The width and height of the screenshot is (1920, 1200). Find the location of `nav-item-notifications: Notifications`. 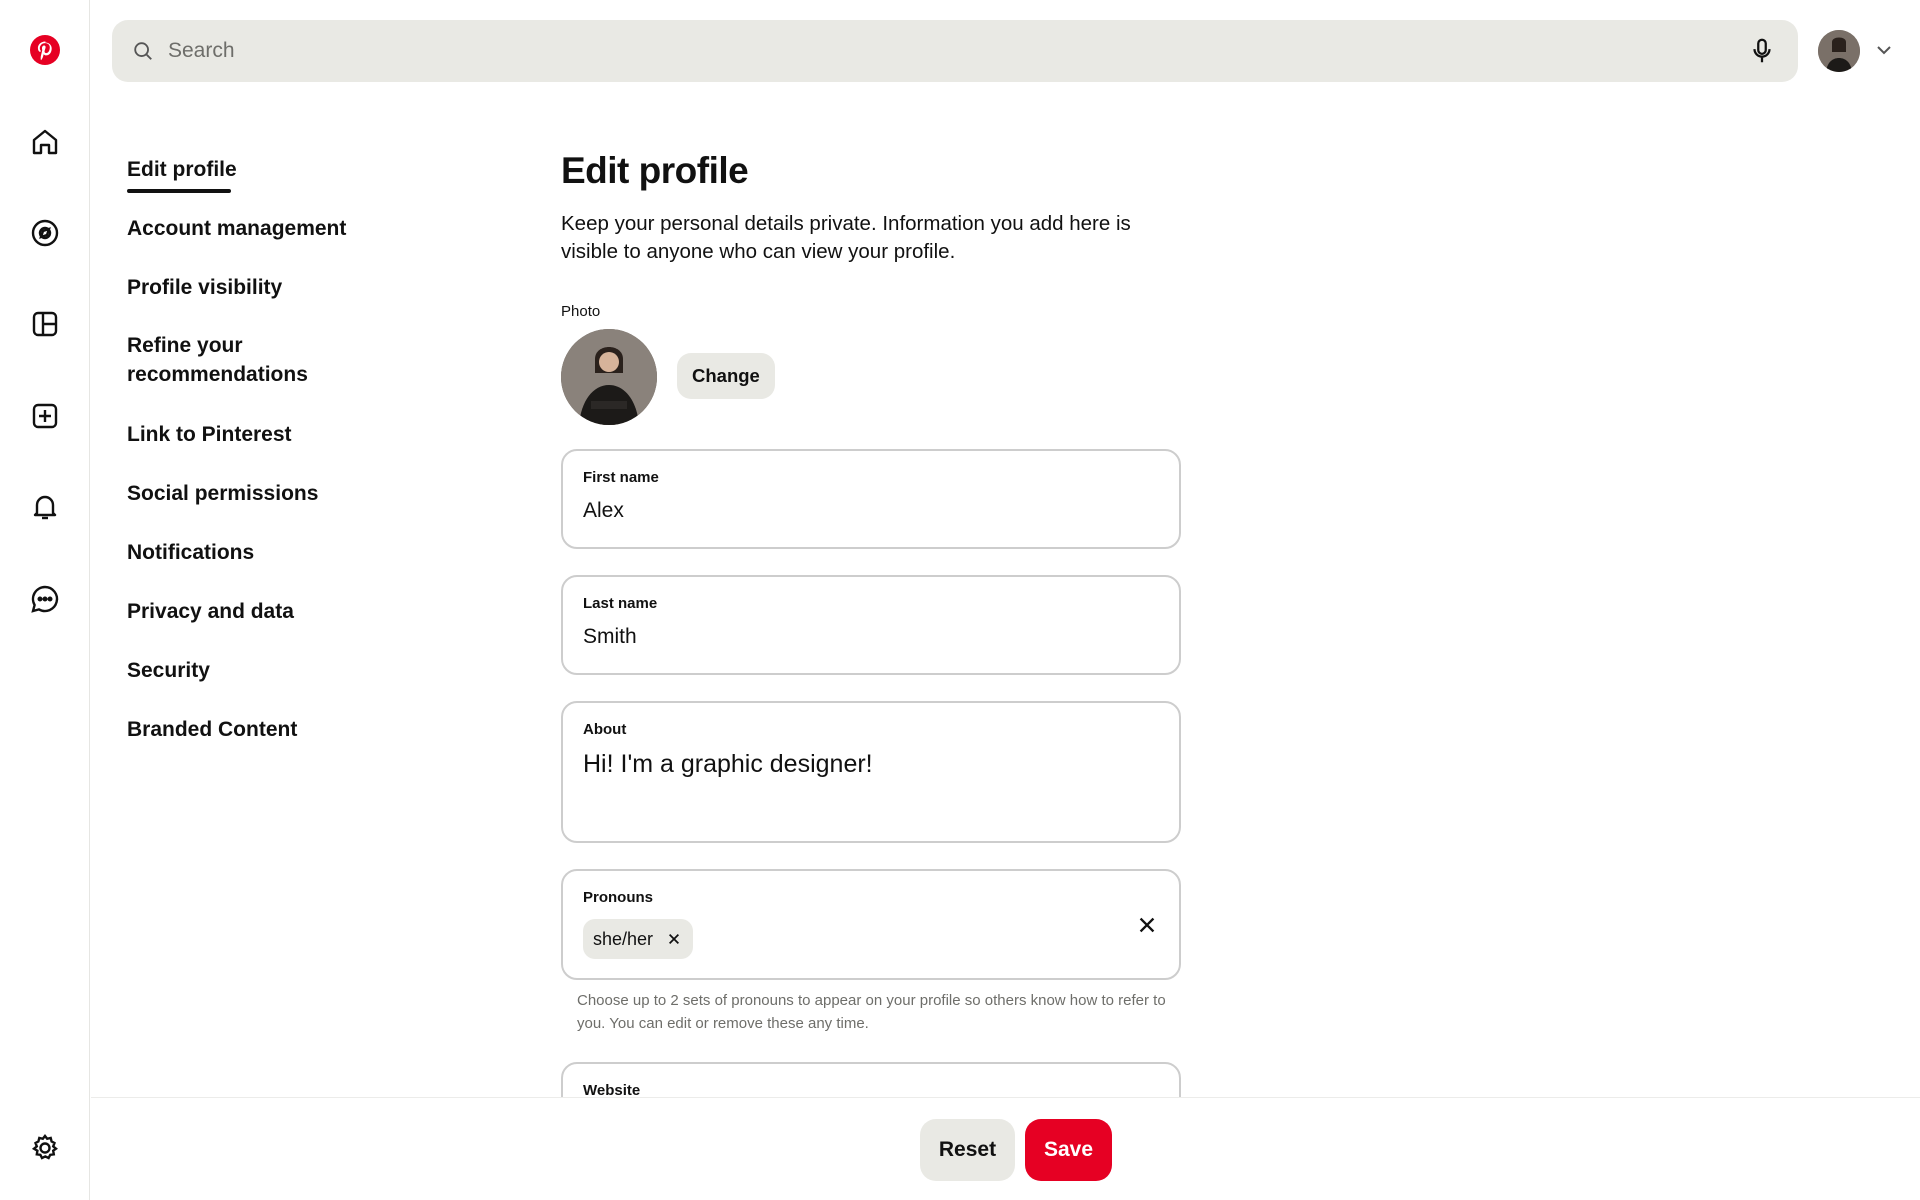

nav-item-notifications: Notifications is located at coordinates (190, 552).